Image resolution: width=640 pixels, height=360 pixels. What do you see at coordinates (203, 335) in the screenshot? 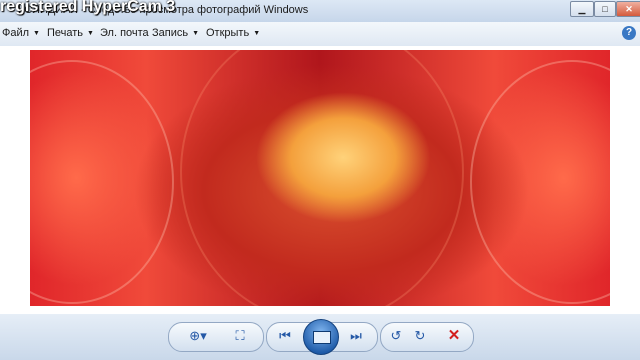
I see `chevron-down-icon: ▾` at bounding box center [203, 335].